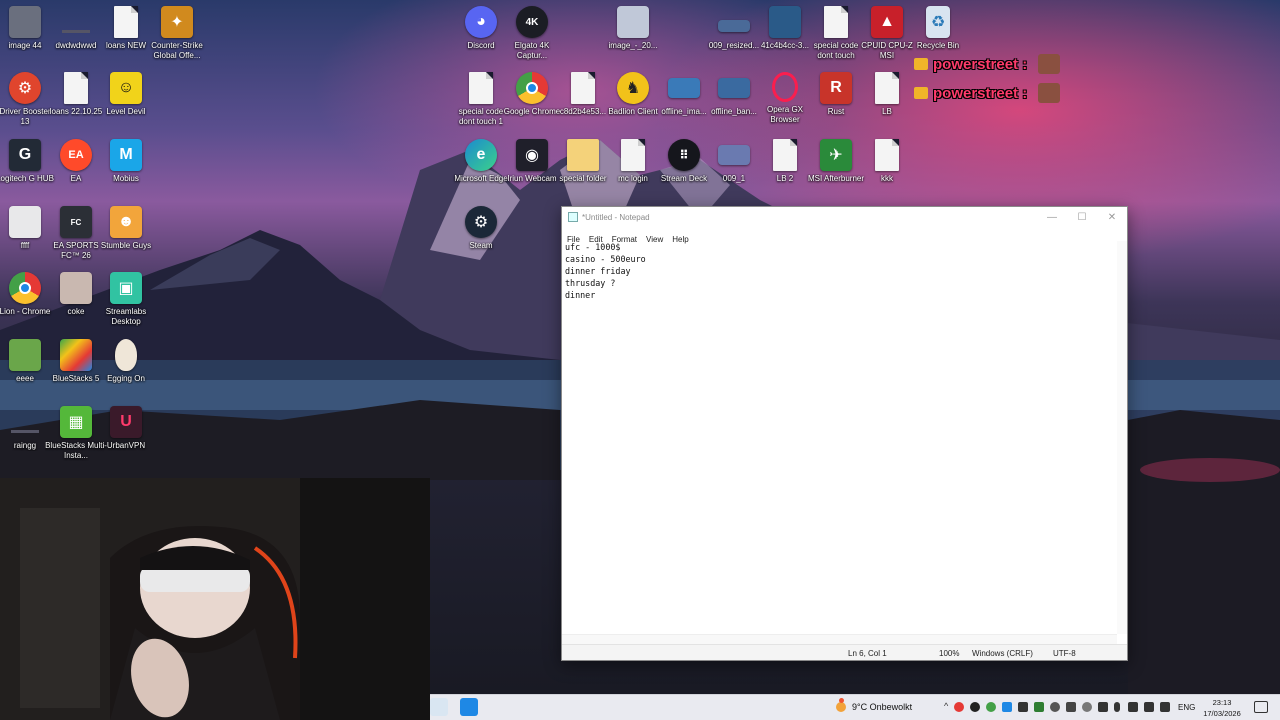 Image resolution: width=1280 pixels, height=720 pixels. What do you see at coordinates (844, 217) in the screenshot?
I see `title-bar: *Untitled - Notepad — ☐ ✕` at bounding box center [844, 217].